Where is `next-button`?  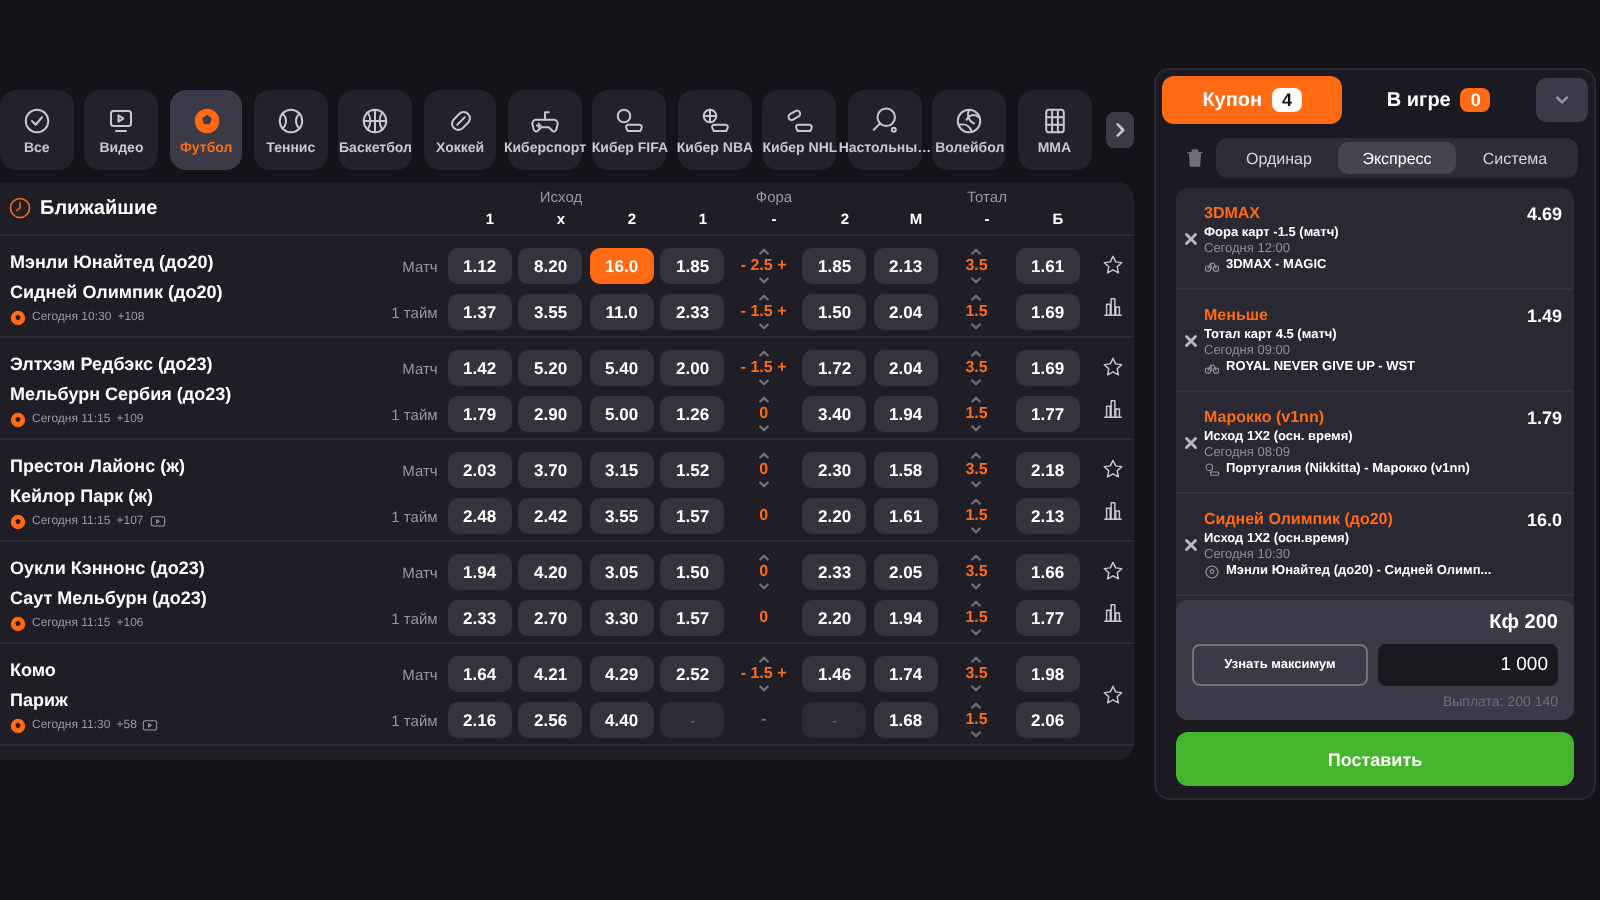 next-button is located at coordinates (1120, 130).